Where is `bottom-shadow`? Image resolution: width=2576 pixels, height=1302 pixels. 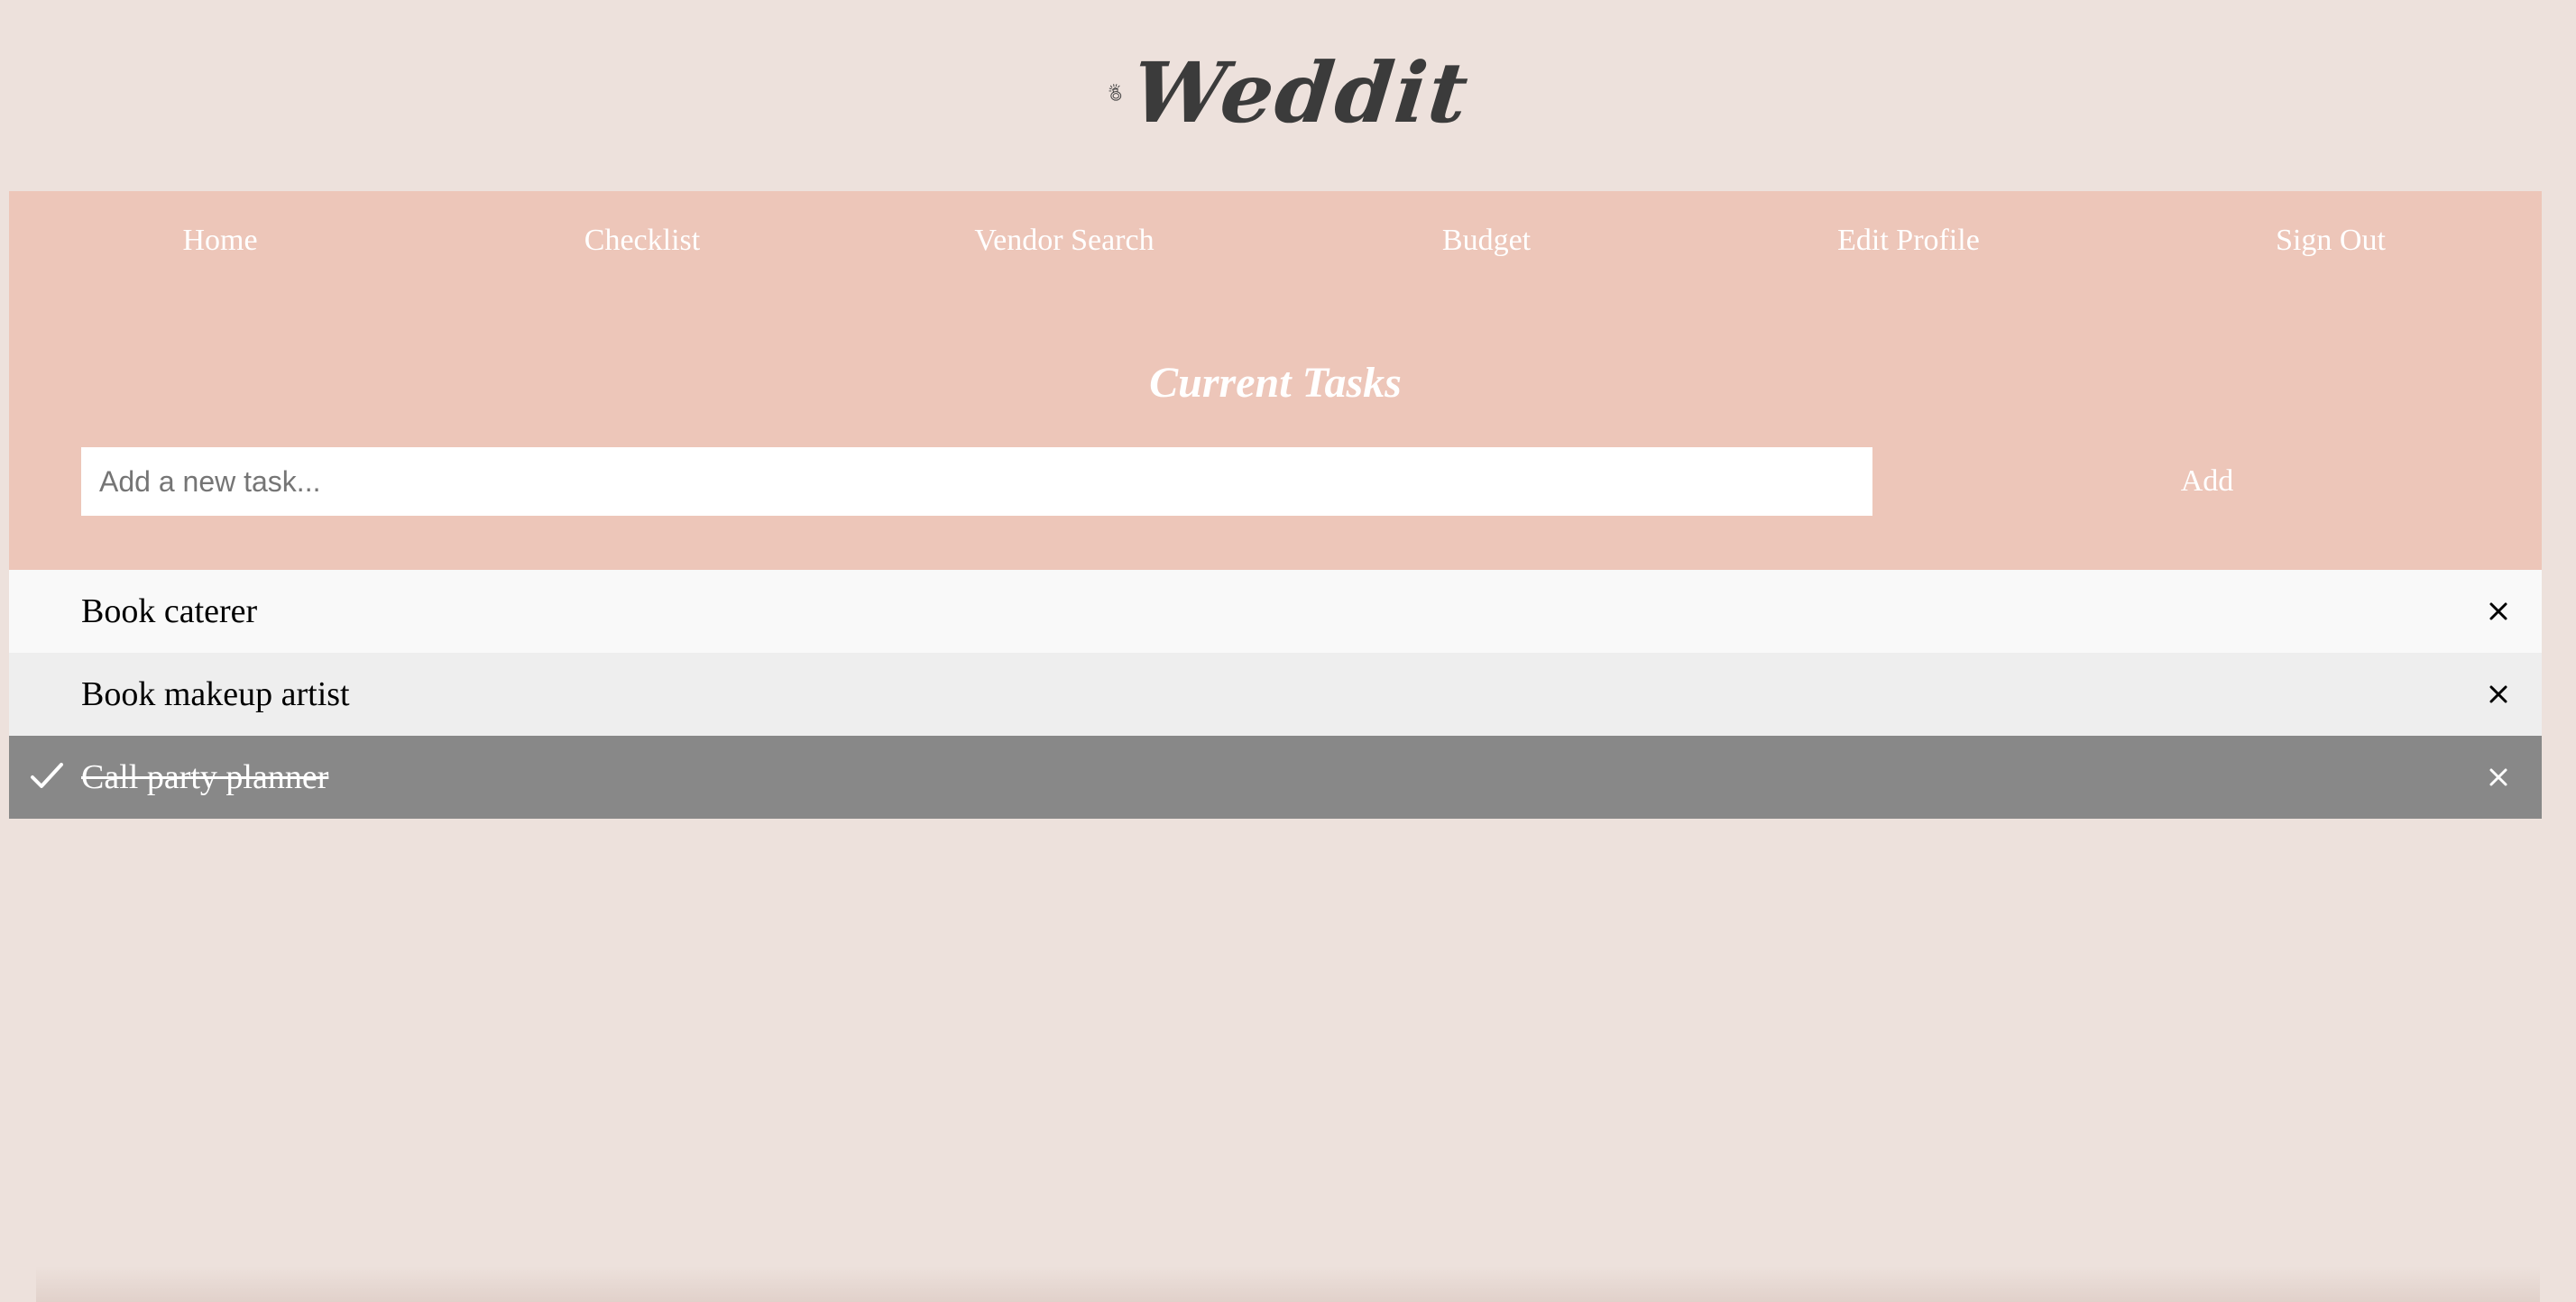 bottom-shadow is located at coordinates (1288, 1284).